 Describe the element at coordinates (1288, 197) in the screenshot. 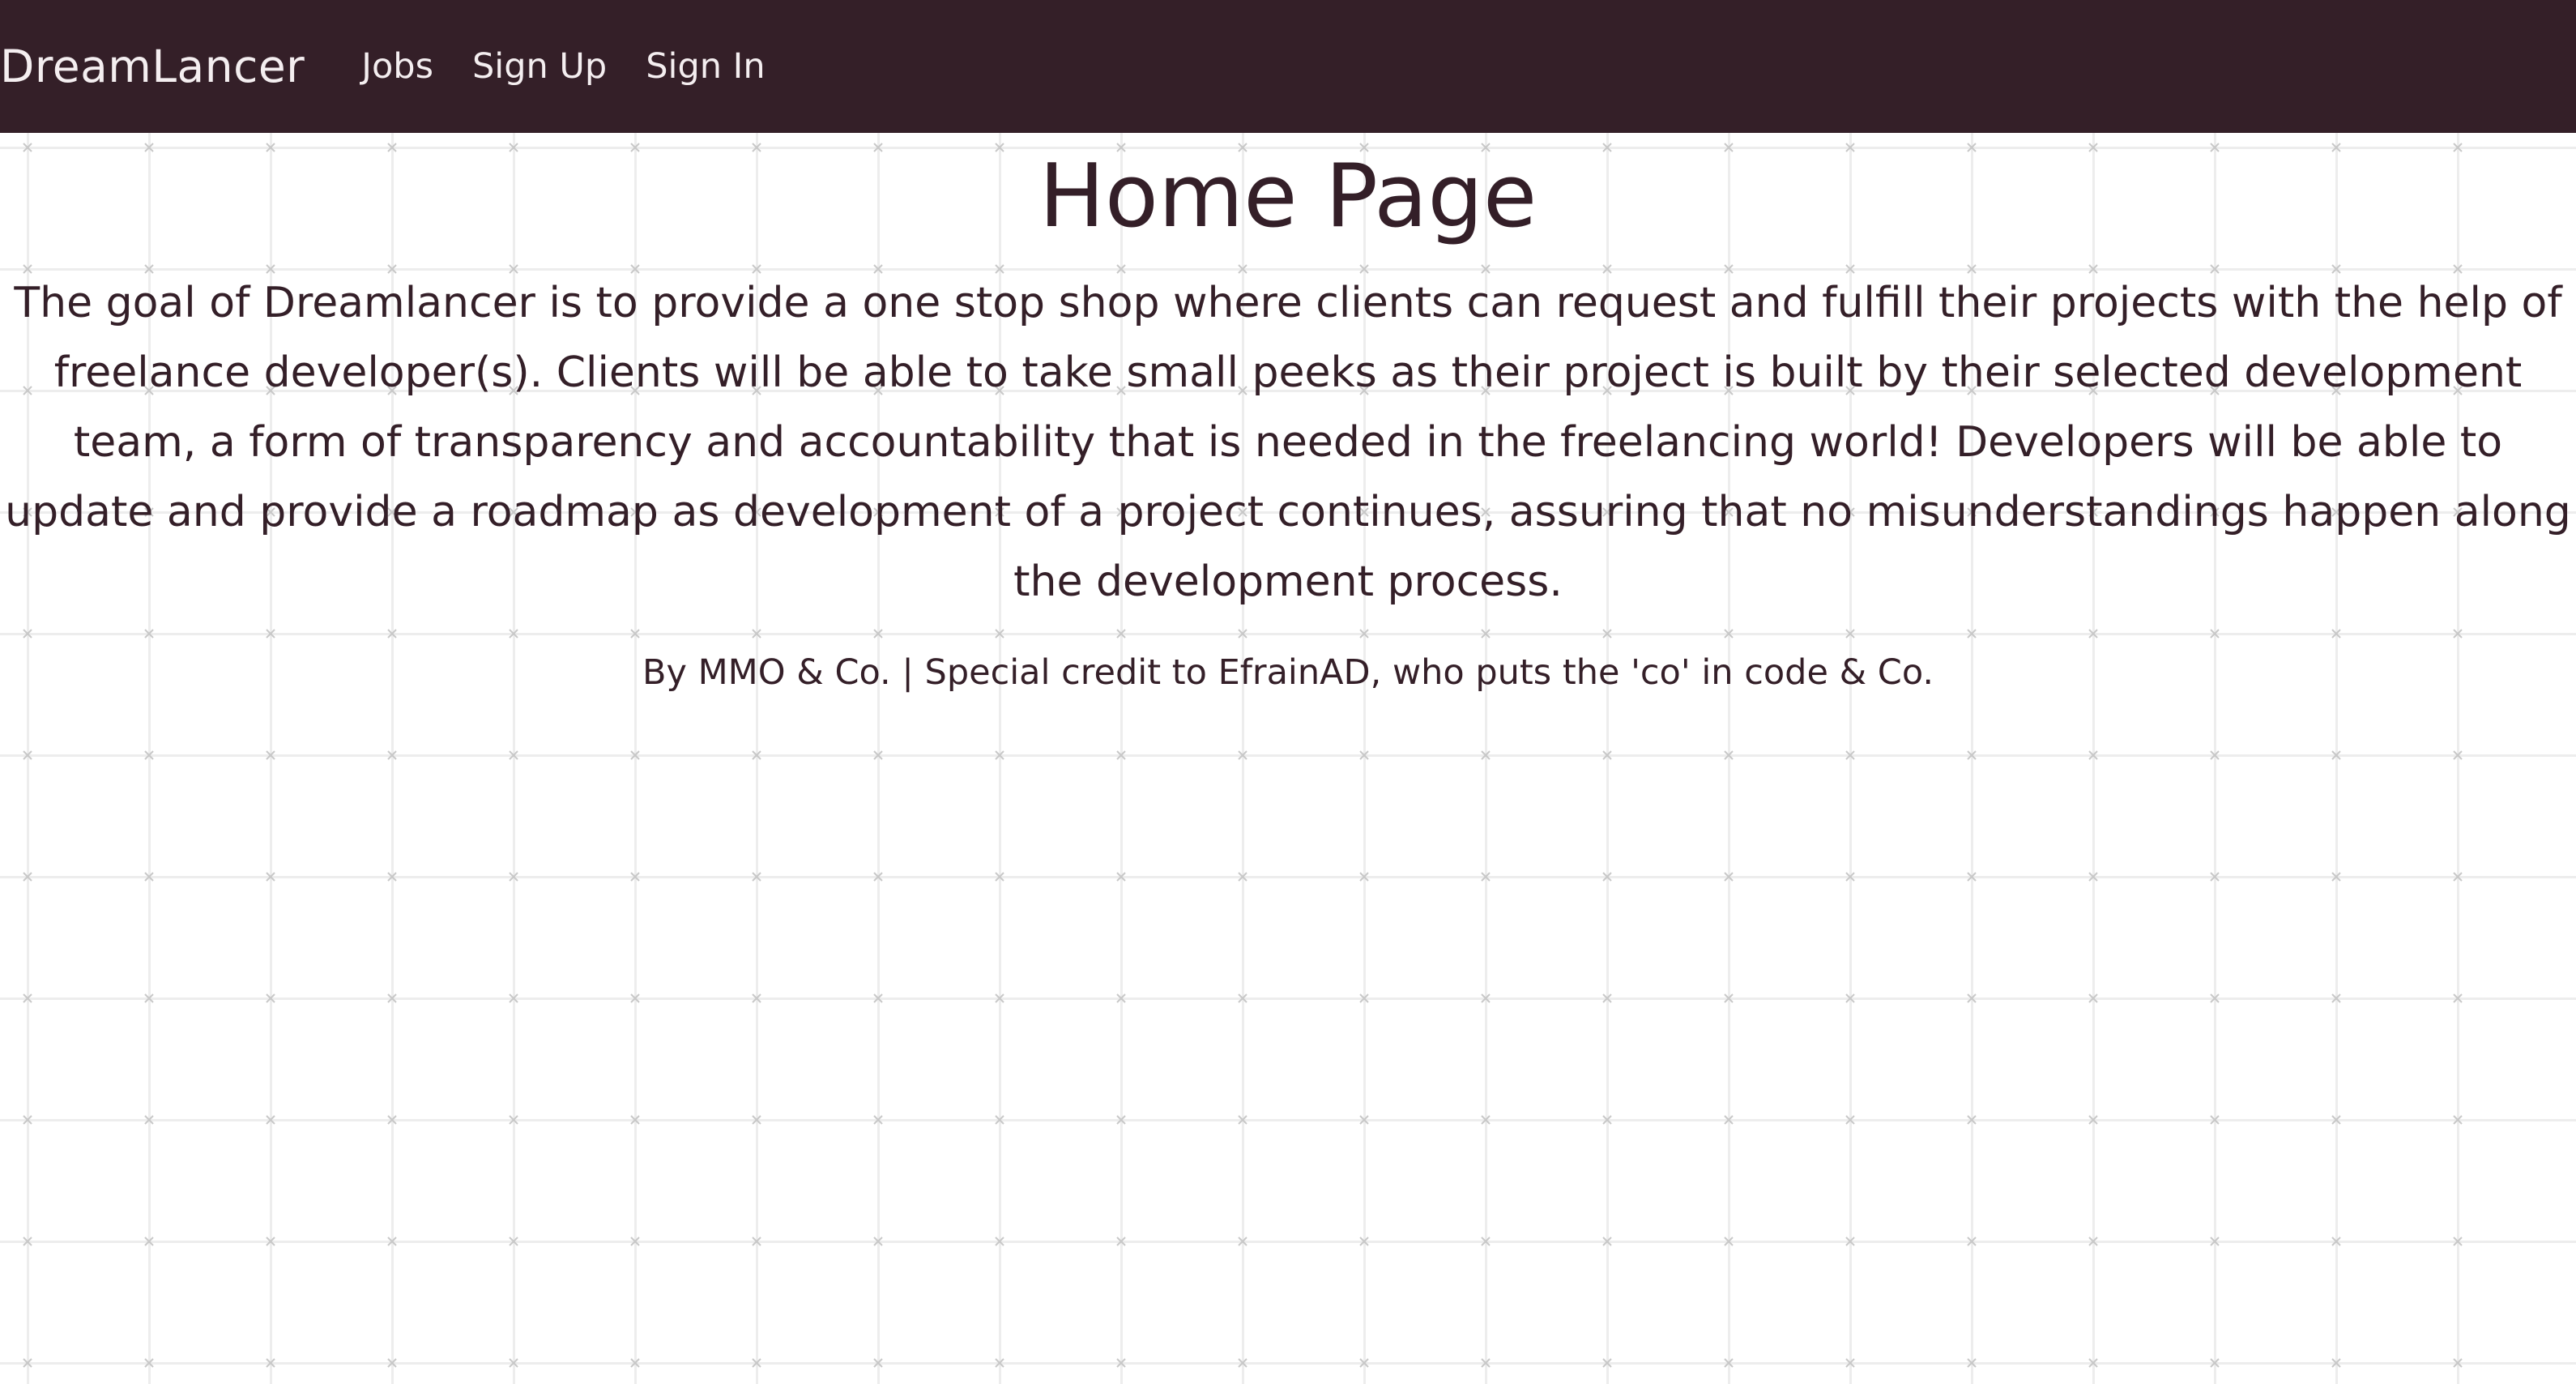

I see `page-title: Home Page` at that location.